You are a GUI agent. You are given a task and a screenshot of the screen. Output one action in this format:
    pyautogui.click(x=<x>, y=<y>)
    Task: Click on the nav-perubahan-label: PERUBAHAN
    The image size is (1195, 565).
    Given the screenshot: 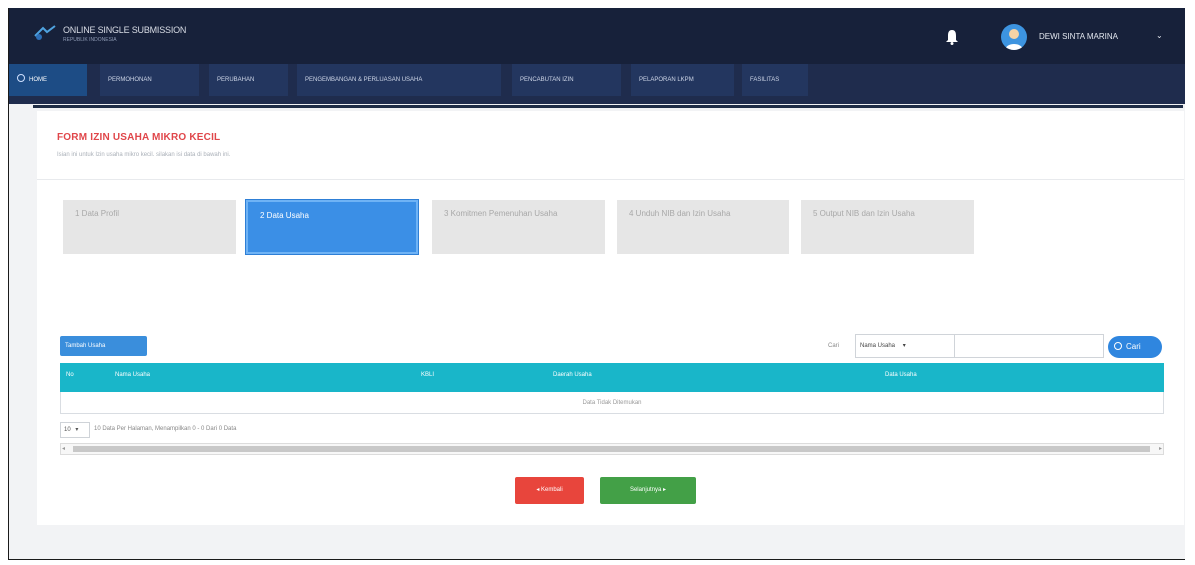 What is the action you would take?
    pyautogui.click(x=236, y=80)
    